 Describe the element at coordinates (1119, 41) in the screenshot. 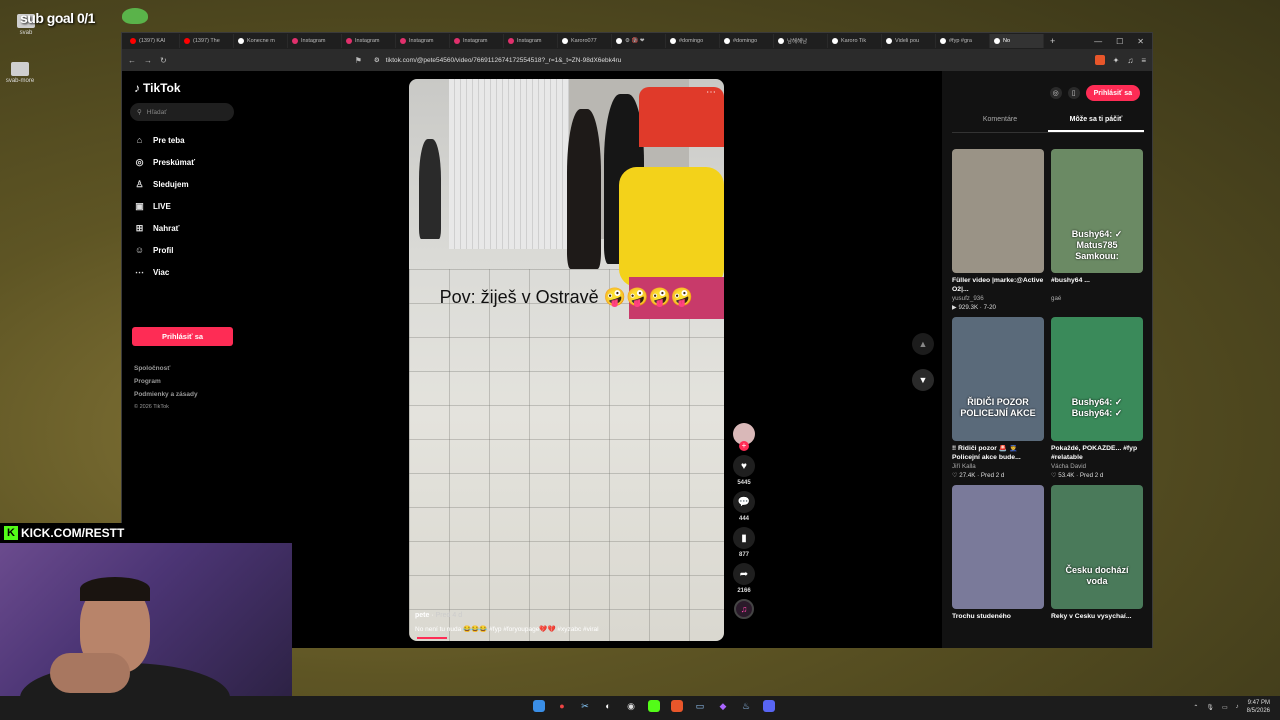

I see `maximize-icon: ☐` at that location.